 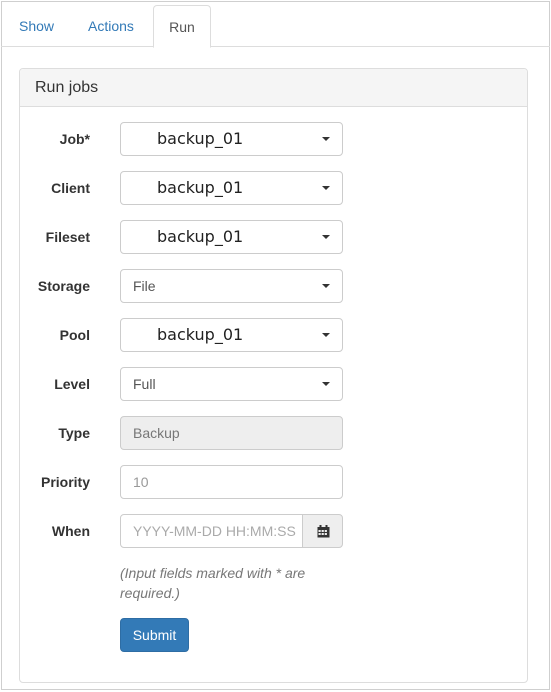 I want to click on client-label: Client, so click(x=70, y=188).